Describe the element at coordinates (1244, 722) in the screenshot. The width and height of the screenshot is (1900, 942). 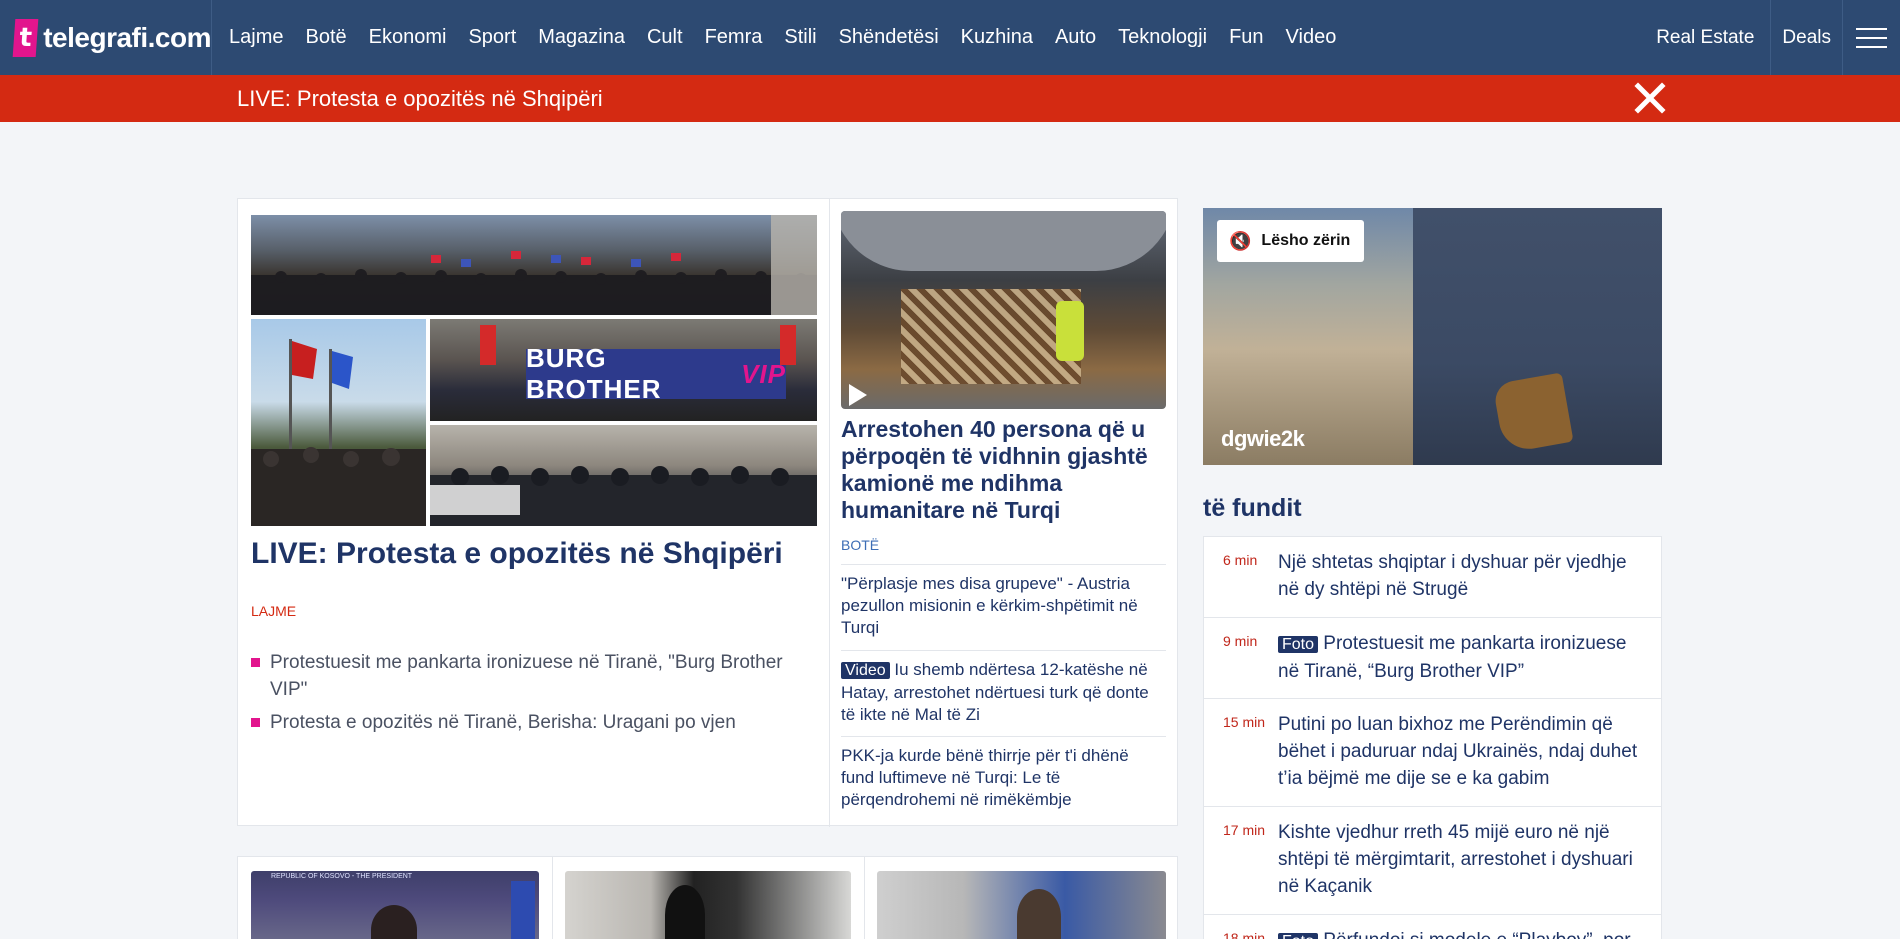
I see `time-label: 15 min` at that location.